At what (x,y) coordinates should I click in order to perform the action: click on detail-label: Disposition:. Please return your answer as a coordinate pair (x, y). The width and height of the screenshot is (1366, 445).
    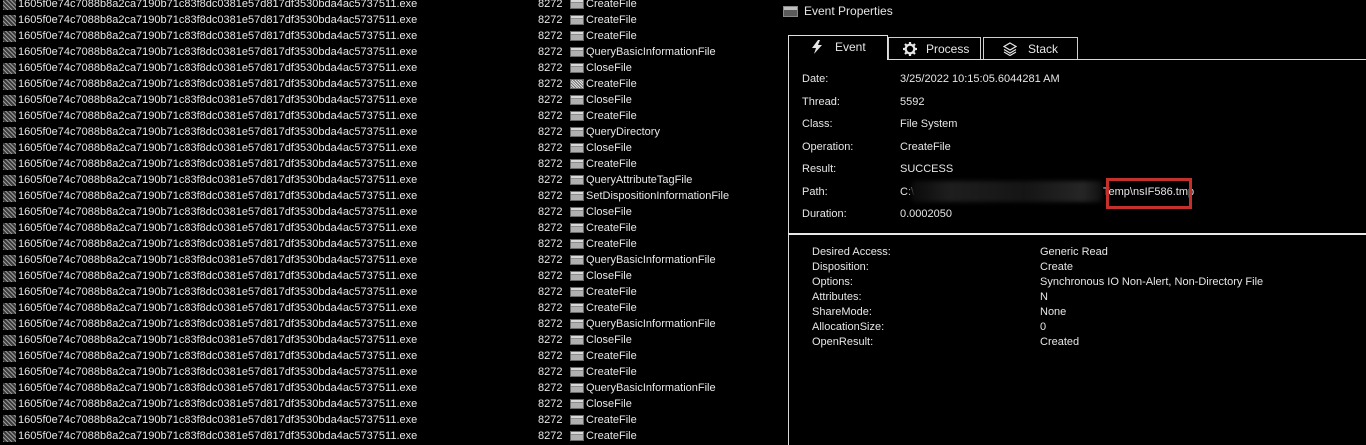
    Looking at the image, I should click on (840, 267).